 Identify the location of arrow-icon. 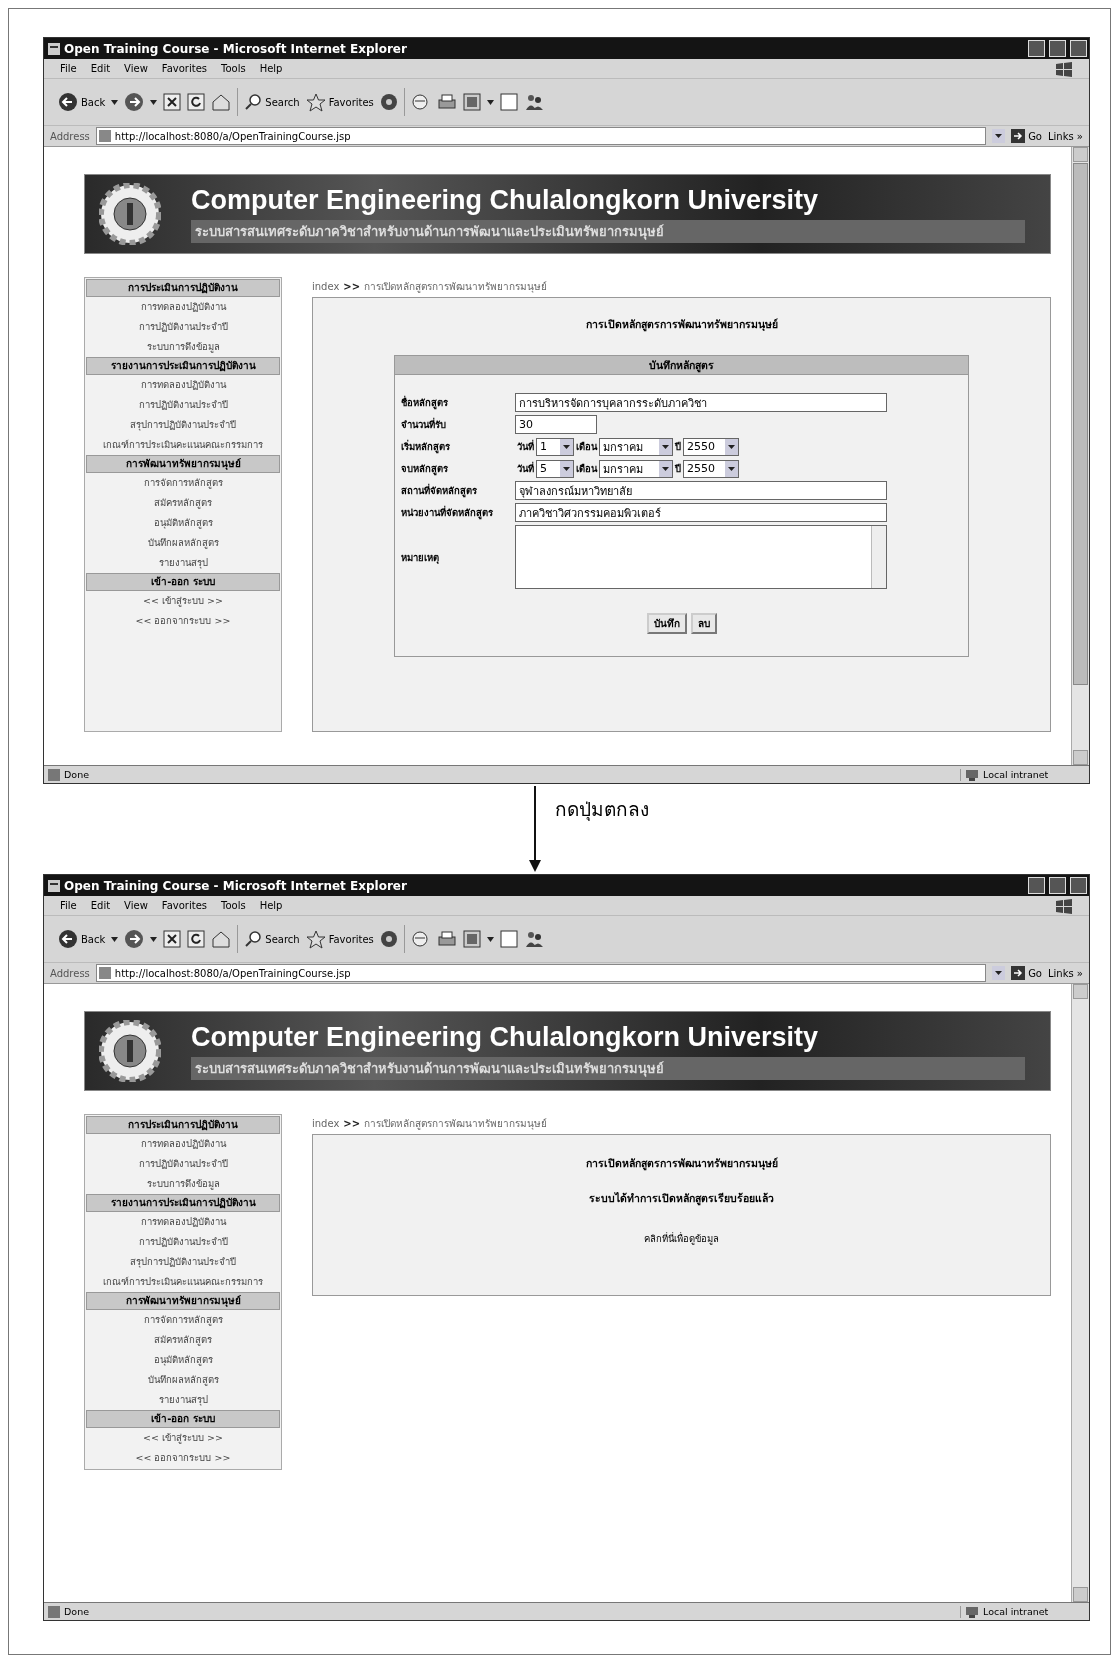
(1018, 973).